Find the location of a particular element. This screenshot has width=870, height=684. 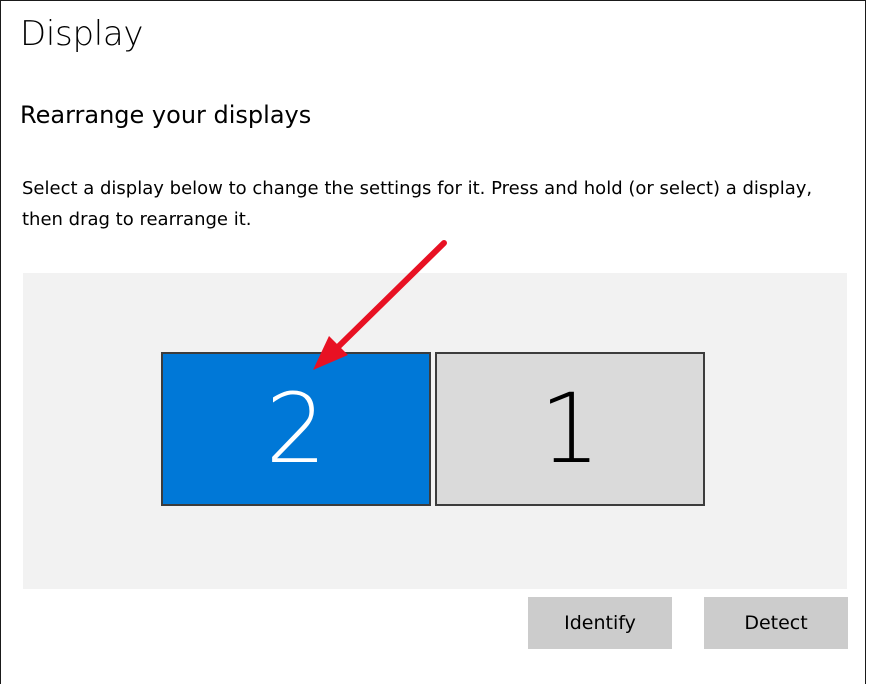

identify-button: Identify is located at coordinates (600, 623).